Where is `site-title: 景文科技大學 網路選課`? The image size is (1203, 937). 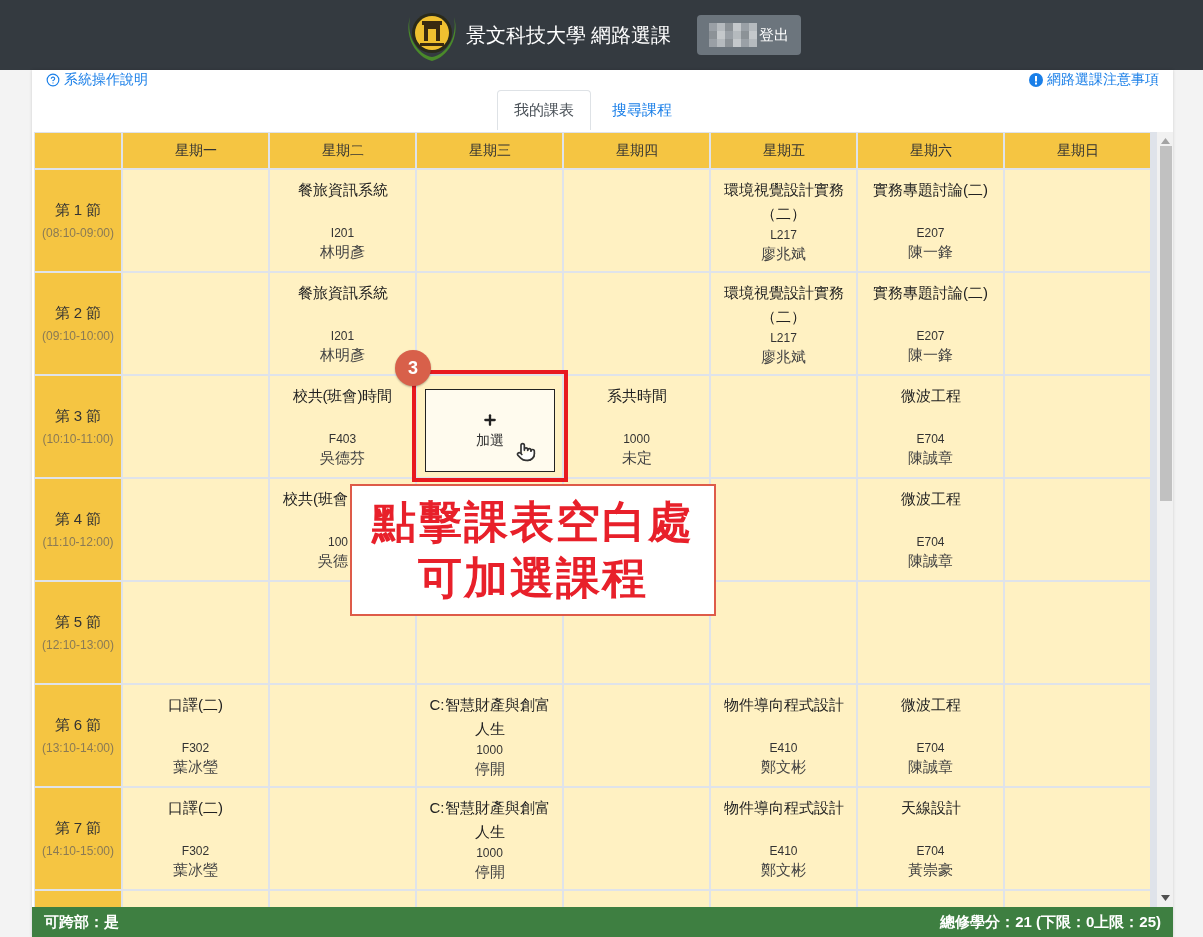 site-title: 景文科技大學 網路選課 is located at coordinates (568, 35).